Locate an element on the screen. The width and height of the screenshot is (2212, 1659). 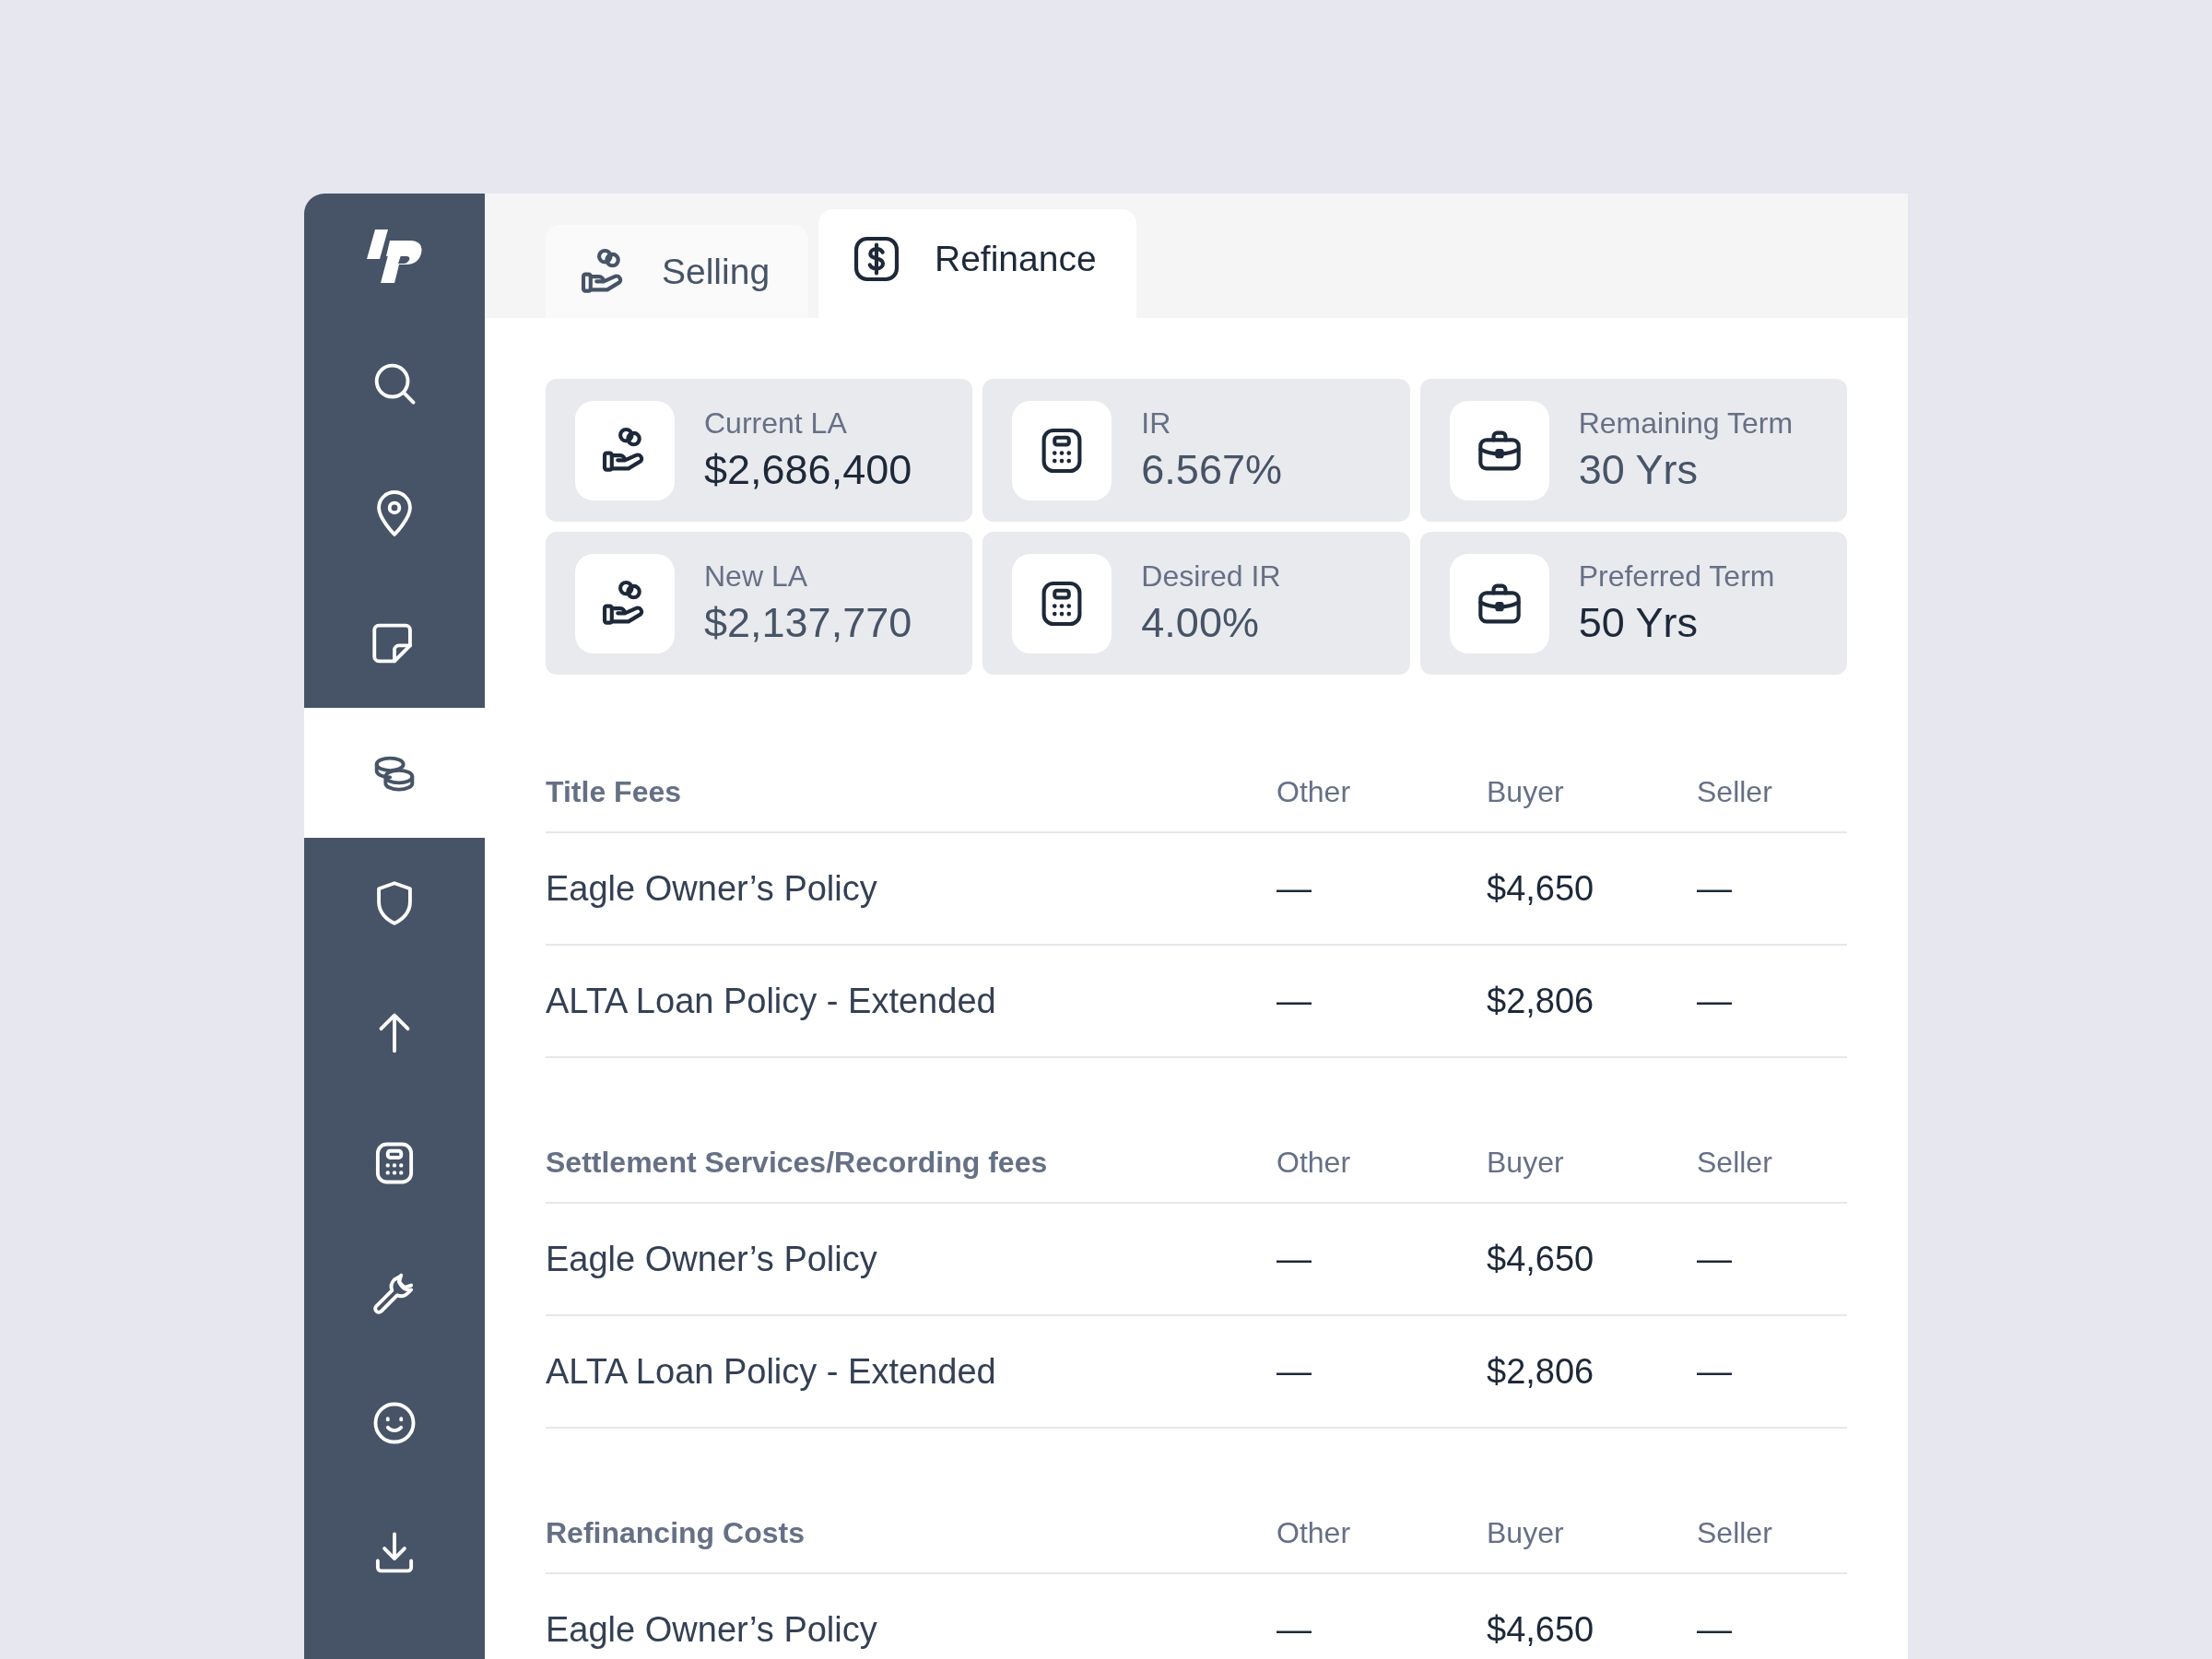
stat-label: Desired IR is located at coordinates (1211, 576).